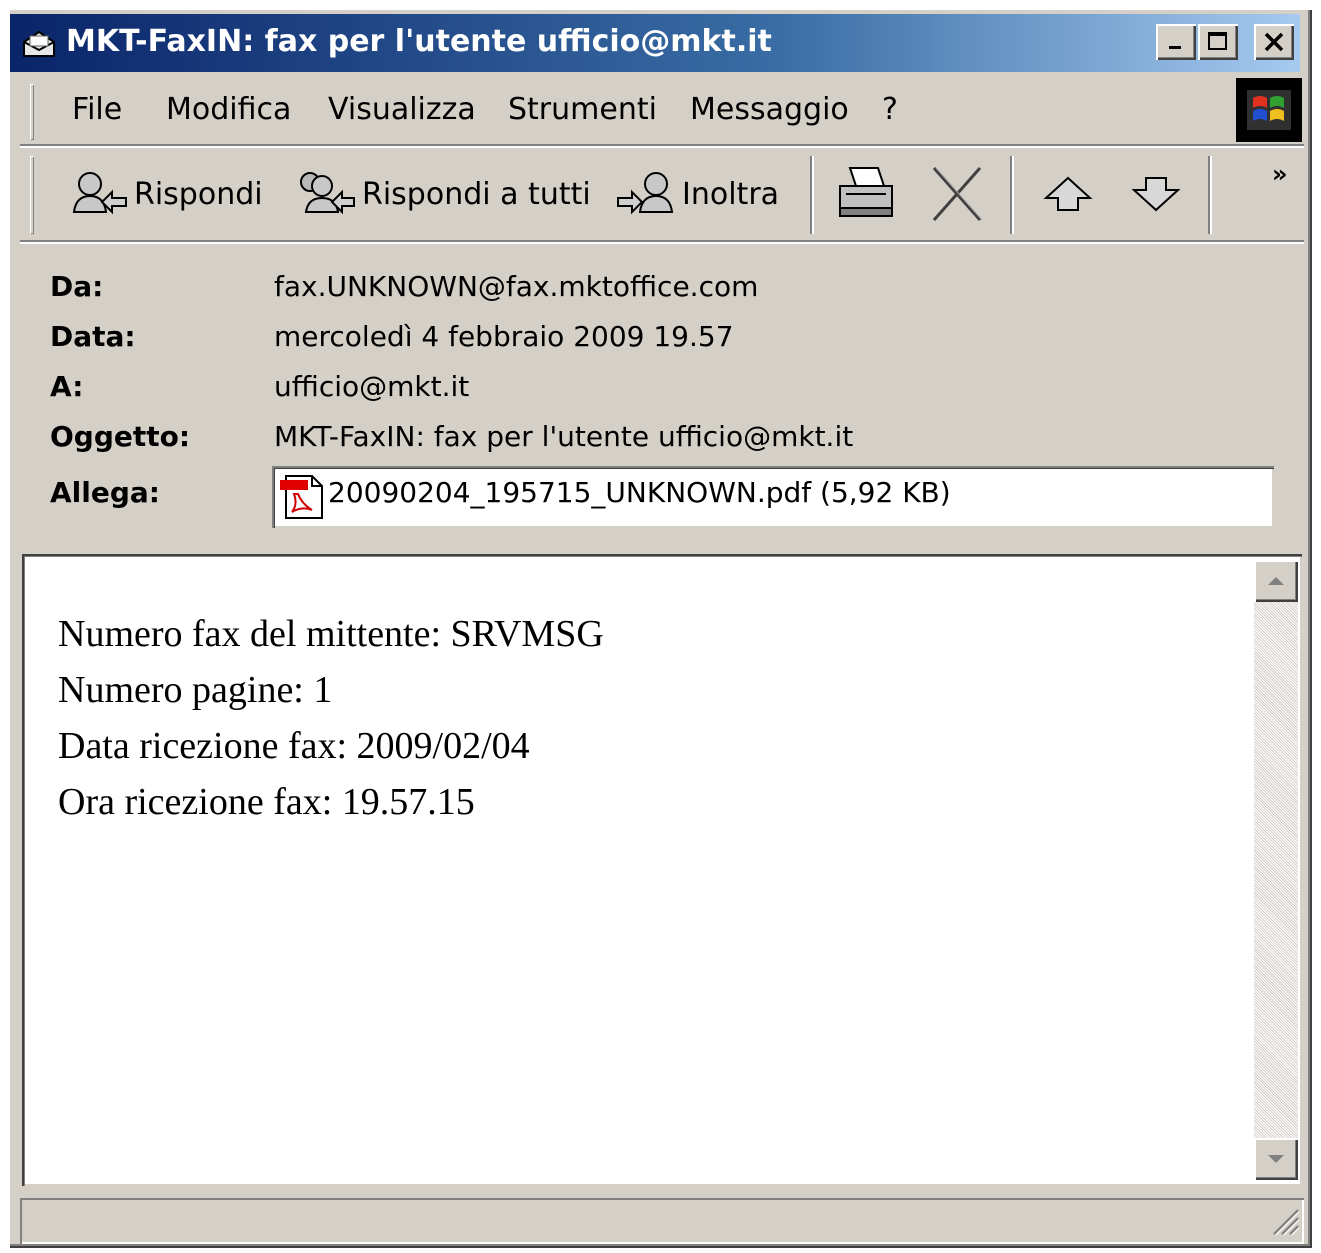 The image size is (1321, 1253). What do you see at coordinates (1280, 174) in the screenshot?
I see `toolbar-overflow-chevron: »` at bounding box center [1280, 174].